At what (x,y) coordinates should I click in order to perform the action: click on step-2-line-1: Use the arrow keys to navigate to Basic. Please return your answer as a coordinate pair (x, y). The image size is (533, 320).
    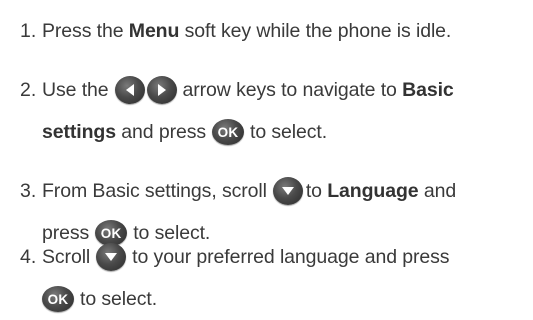
    Looking at the image, I should click on (248, 90).